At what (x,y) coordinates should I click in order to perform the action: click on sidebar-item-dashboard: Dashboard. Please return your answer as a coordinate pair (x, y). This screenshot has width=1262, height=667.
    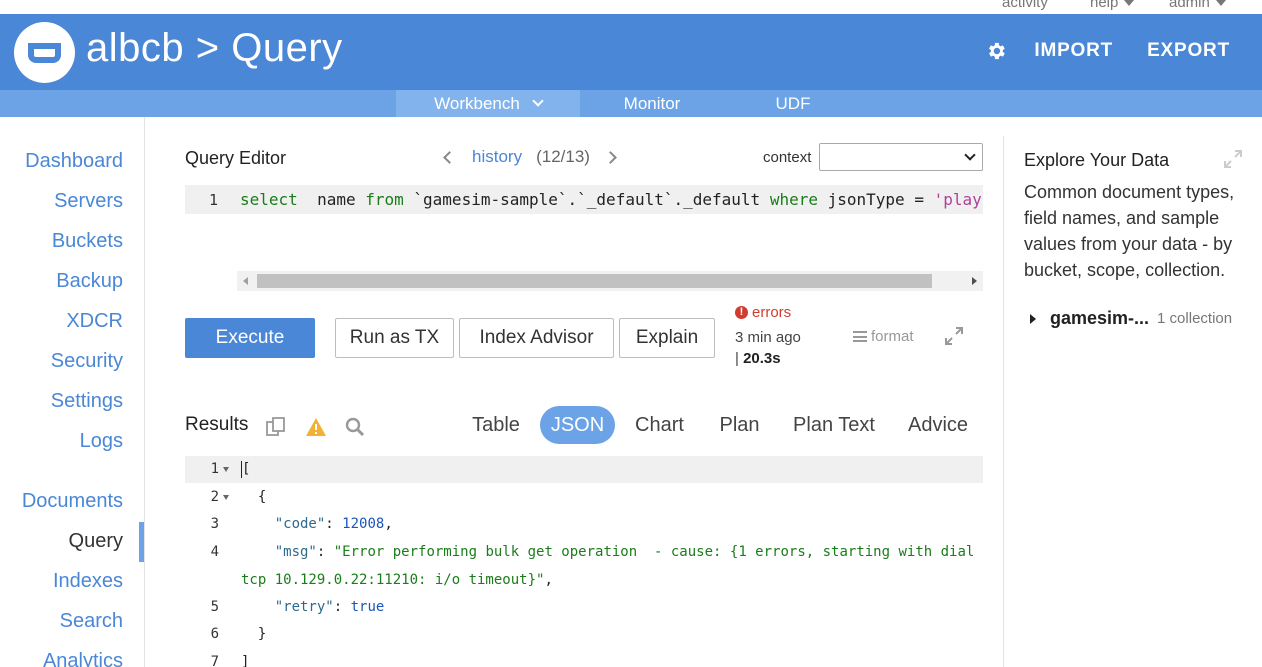
    Looking at the image, I should click on (74, 161).